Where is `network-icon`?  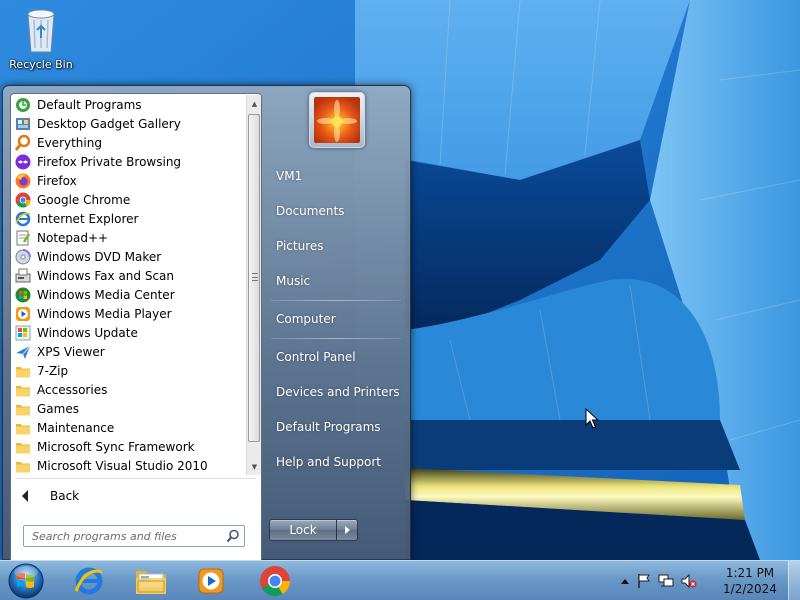 network-icon is located at coordinates (666, 581).